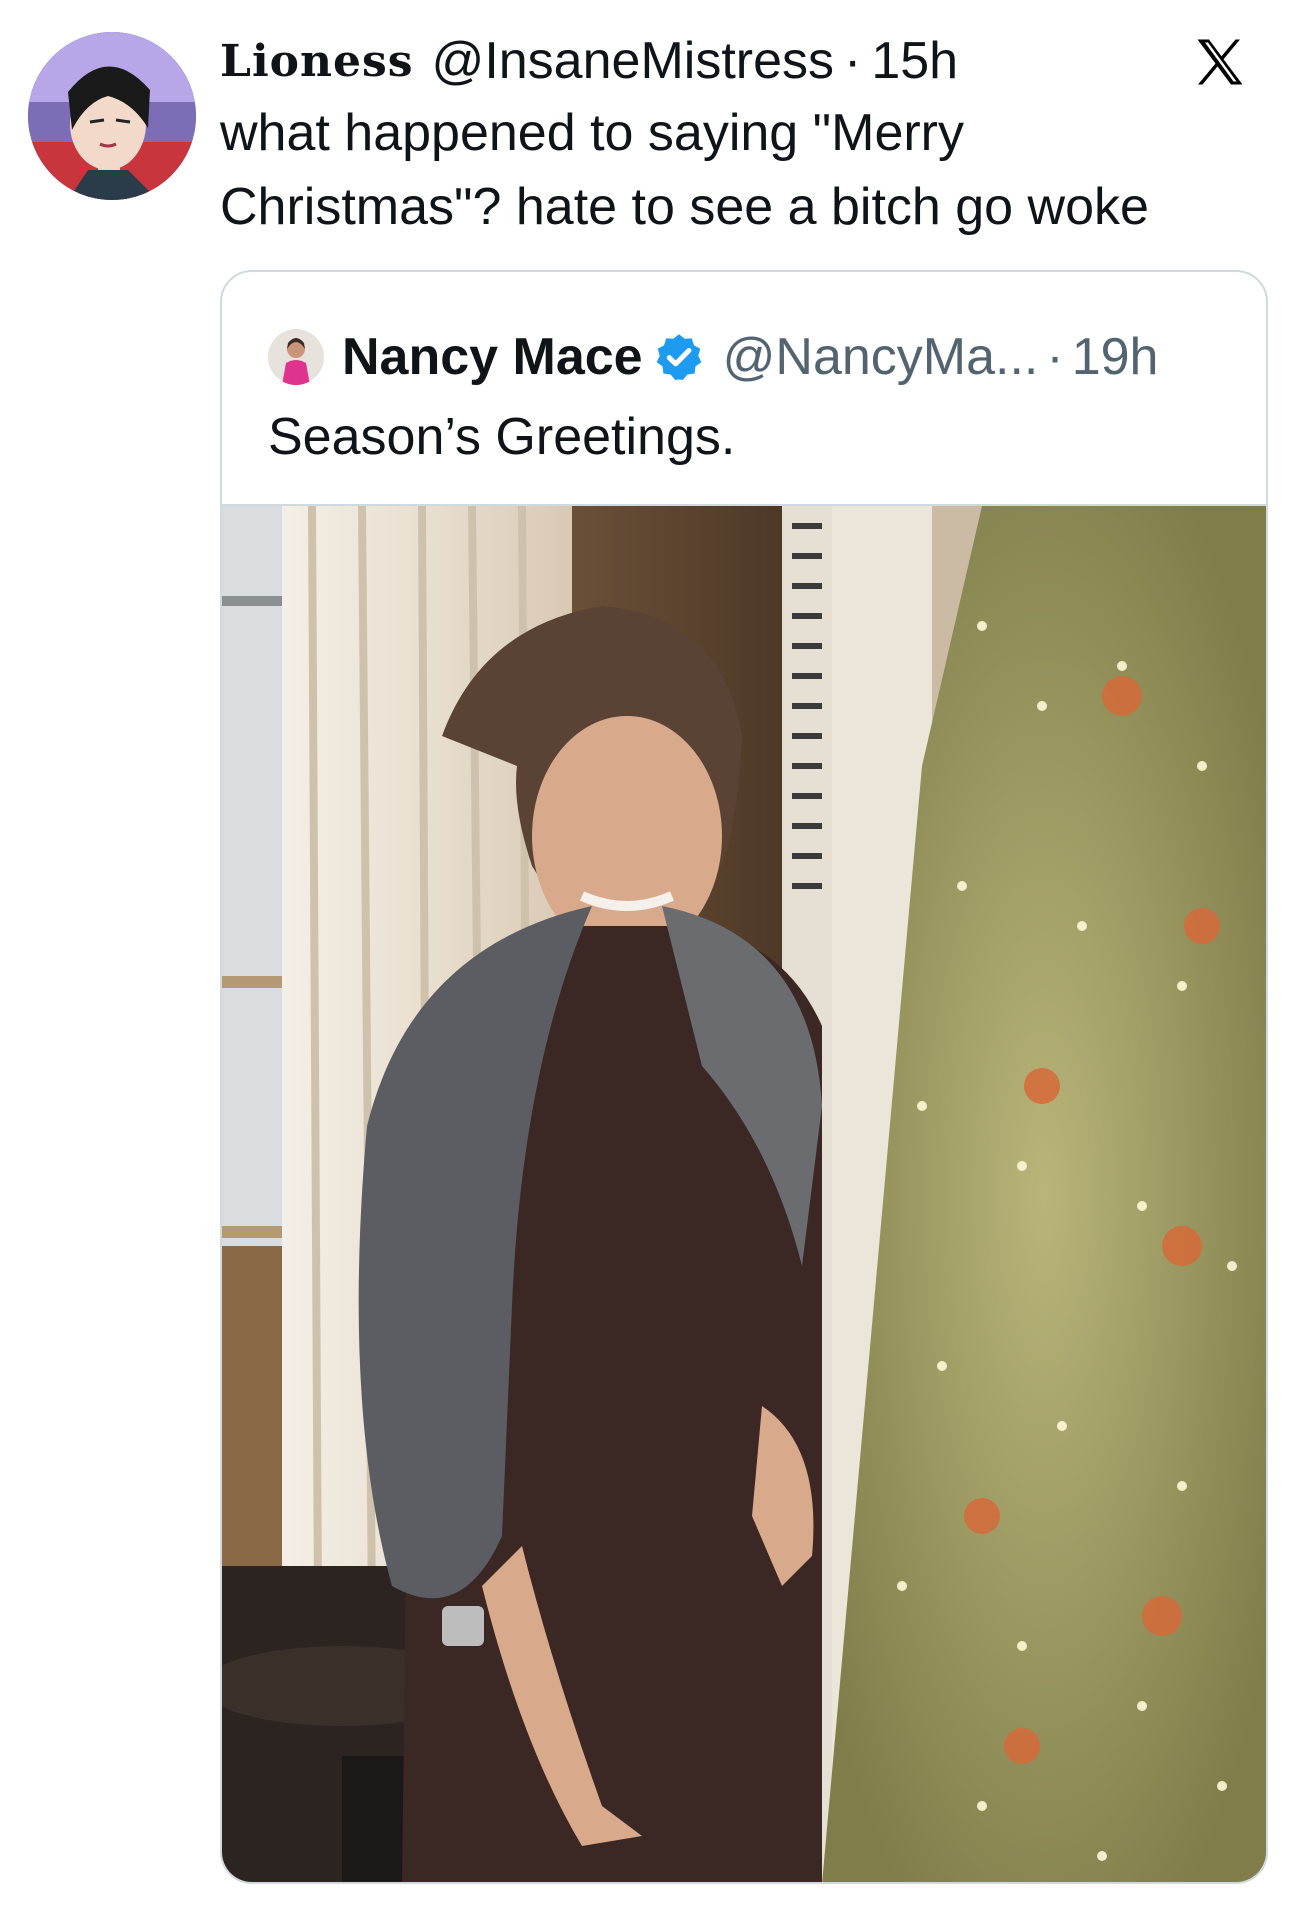 Image resolution: width=1290 pixels, height=1906 pixels. Describe the element at coordinates (317, 61) in the screenshot. I see `author-display-name: Lioness` at that location.